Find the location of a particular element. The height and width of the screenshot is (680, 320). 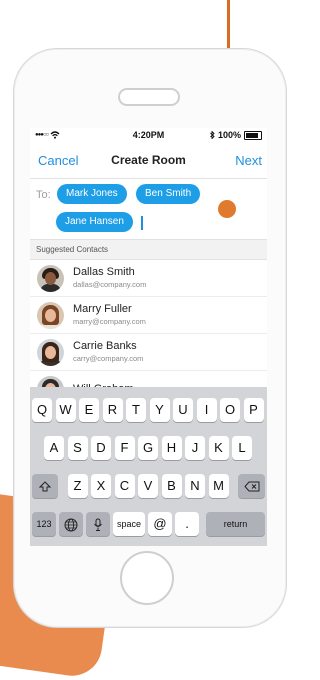

key-y: Y is located at coordinates (159, 410).